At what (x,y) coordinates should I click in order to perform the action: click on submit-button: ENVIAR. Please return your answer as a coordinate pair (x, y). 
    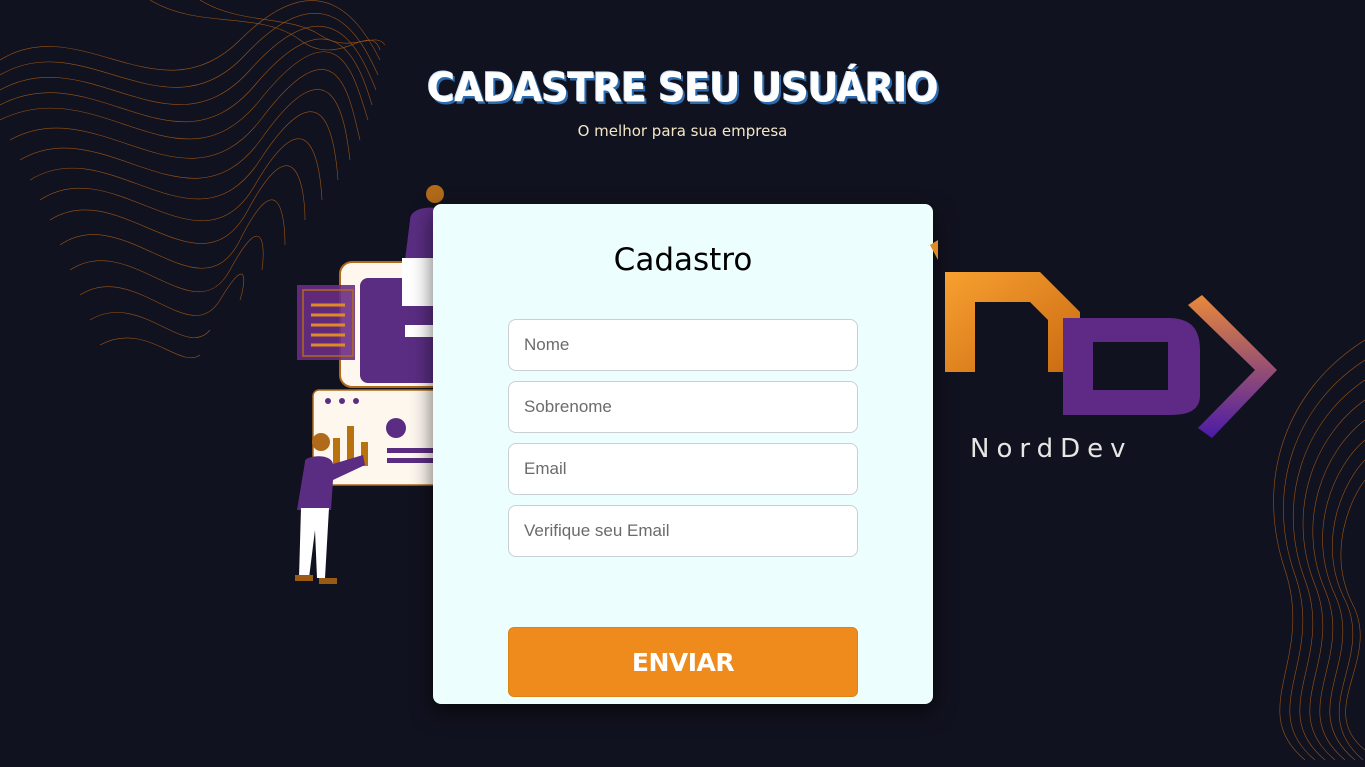
    Looking at the image, I should click on (683, 662).